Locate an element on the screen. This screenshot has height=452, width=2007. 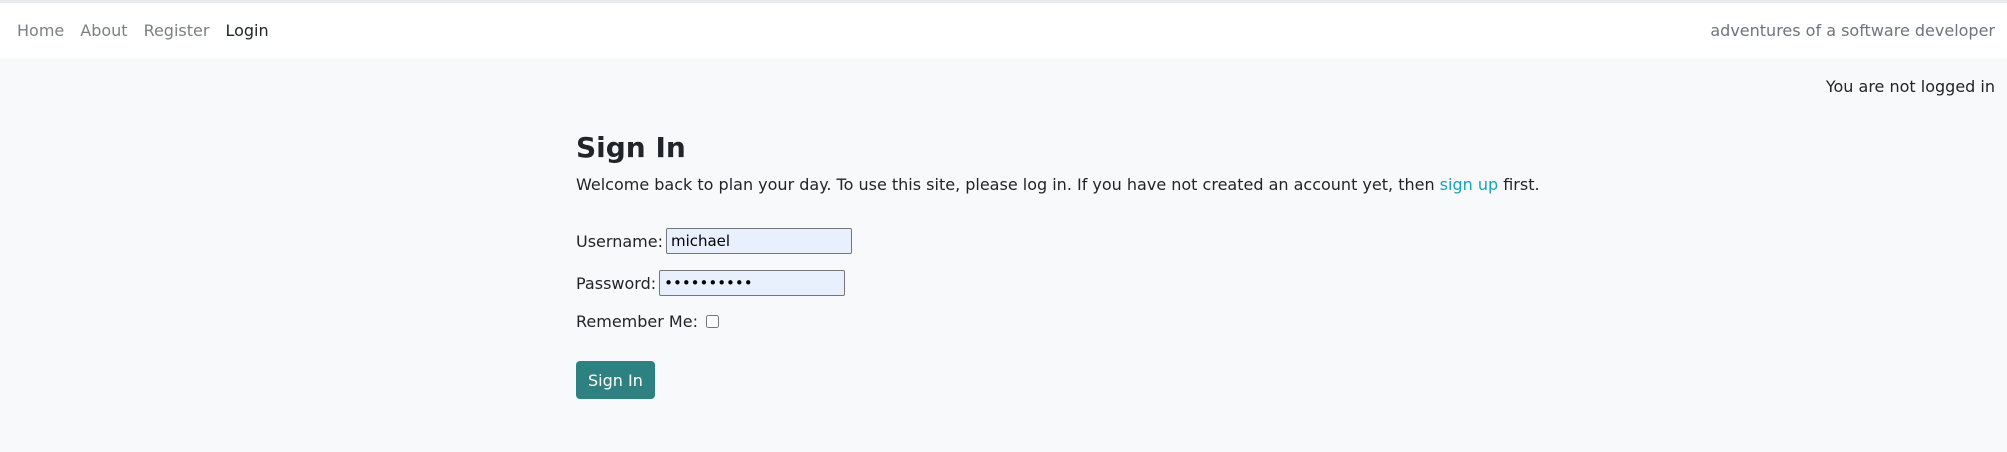
password-label: Password: is located at coordinates (616, 283).